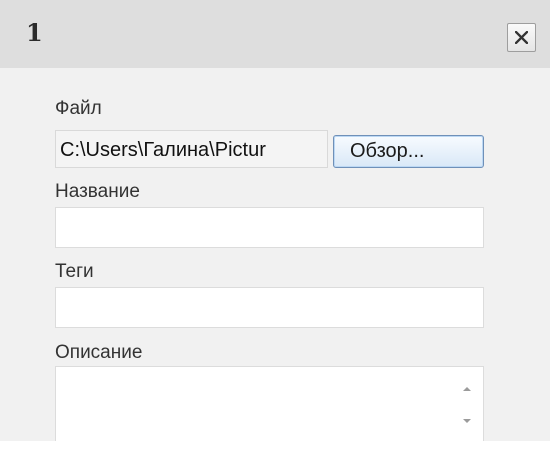 The height and width of the screenshot is (459, 550). I want to click on dialog-titlebar: 1, so click(275, 34).